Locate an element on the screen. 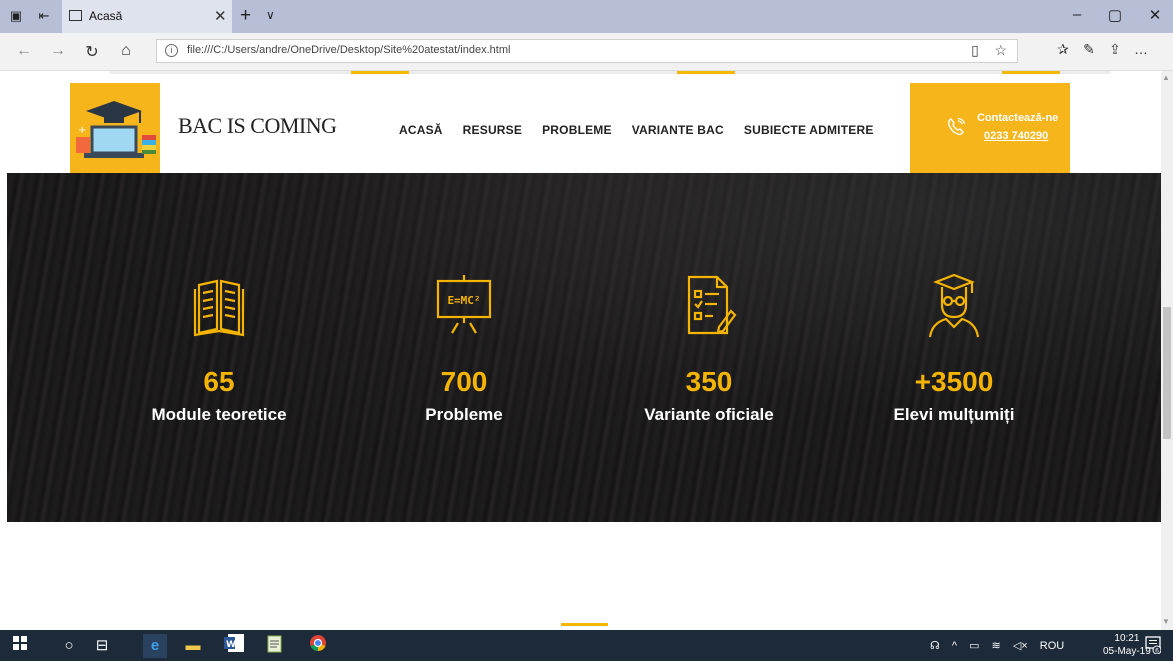 The height and width of the screenshot is (662, 1173). svg-text: 6 is located at coordinates (1157, 650).